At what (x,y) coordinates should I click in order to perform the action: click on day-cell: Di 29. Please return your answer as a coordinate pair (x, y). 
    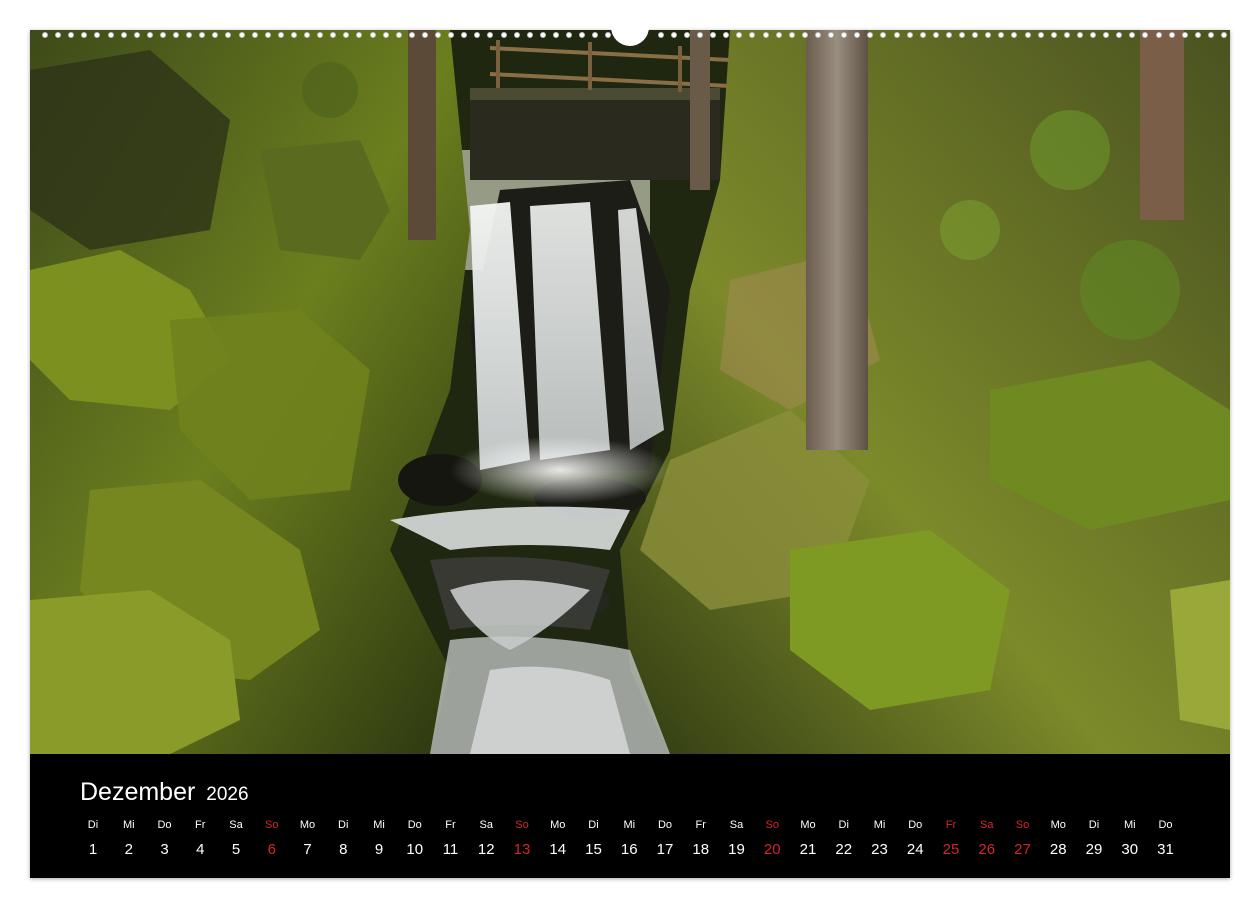
    Looking at the image, I should click on (1094, 839).